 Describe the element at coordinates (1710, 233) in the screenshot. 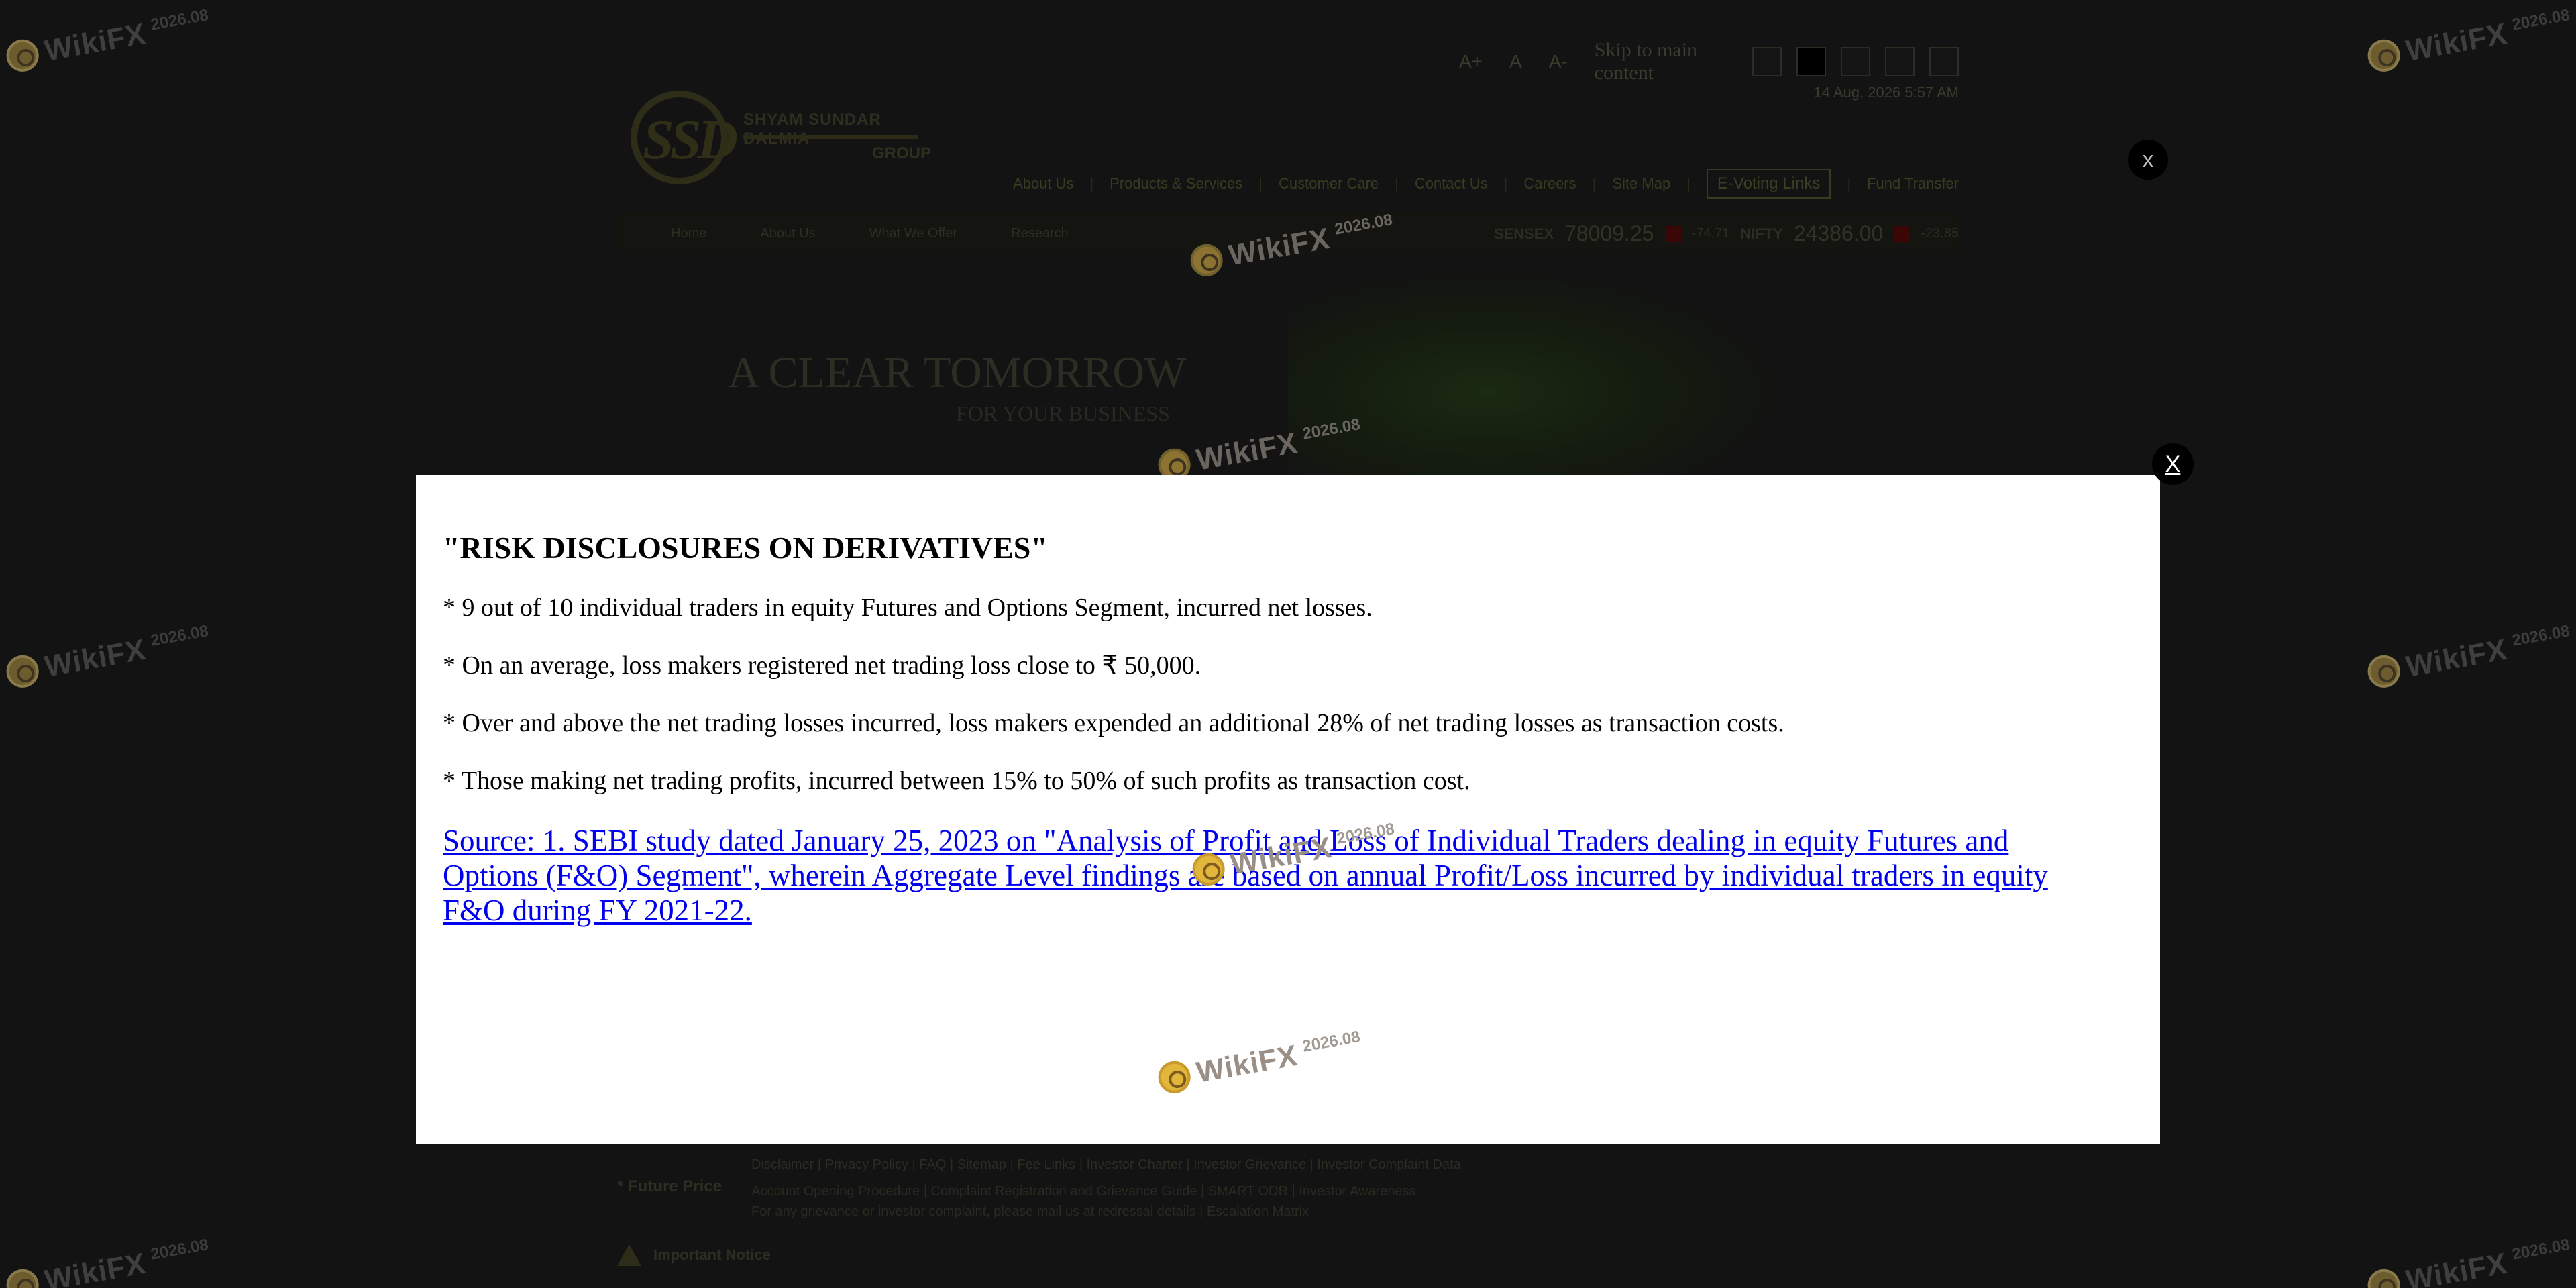

I see `sensex-change: -74.71` at that location.